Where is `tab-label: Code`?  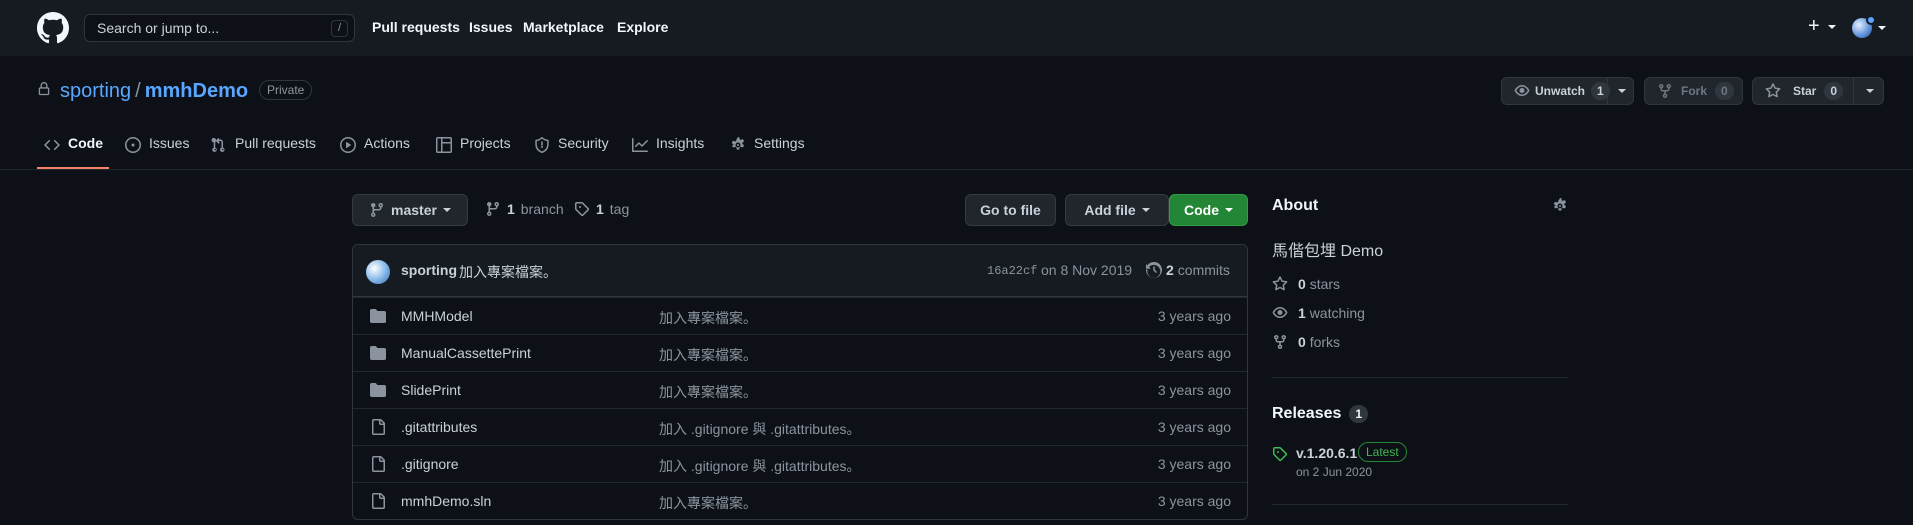
tab-label: Code is located at coordinates (85, 143).